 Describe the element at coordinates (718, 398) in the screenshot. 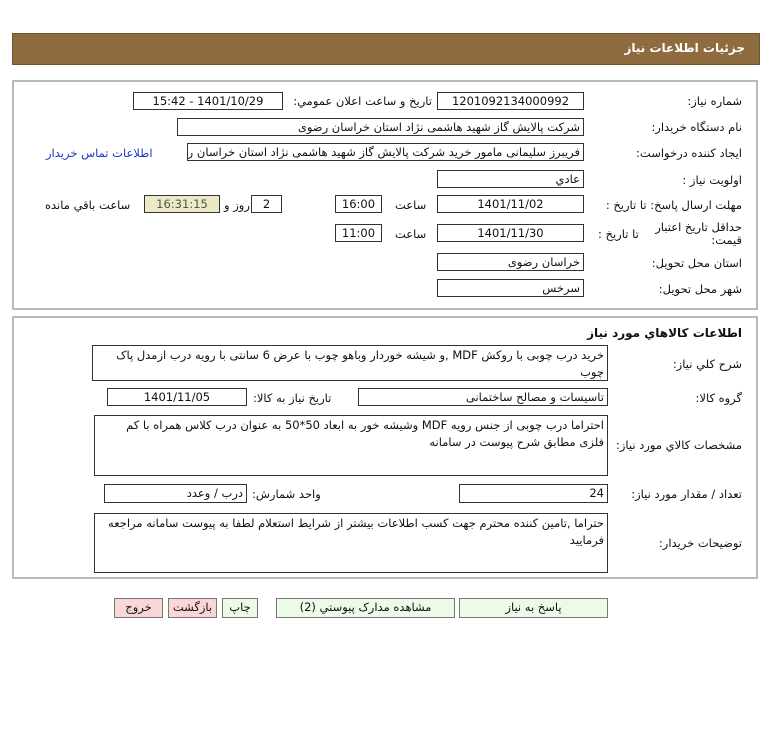

I see `group-label: گروه کالا:` at that location.